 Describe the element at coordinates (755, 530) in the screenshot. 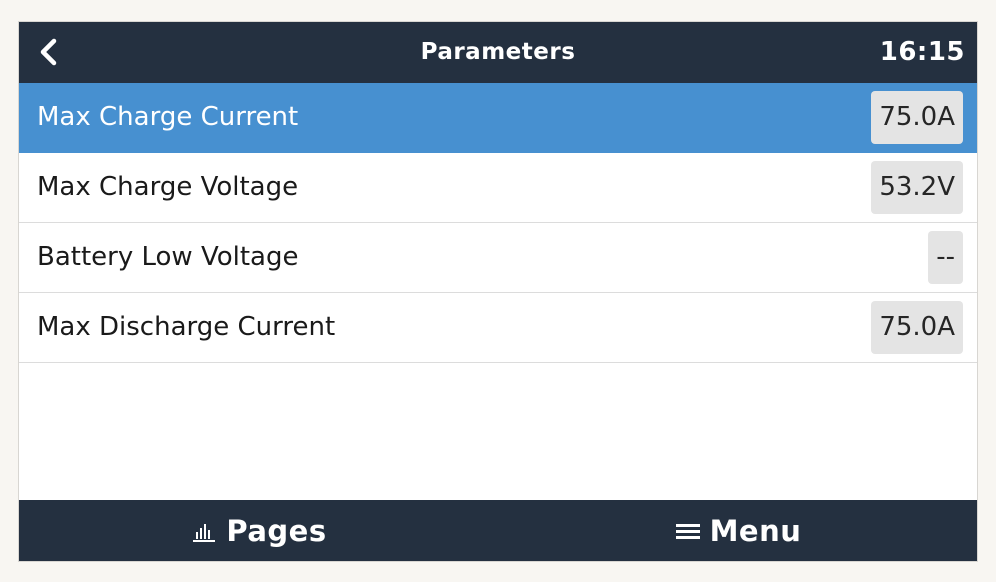

I see `menu-label: Menu` at that location.